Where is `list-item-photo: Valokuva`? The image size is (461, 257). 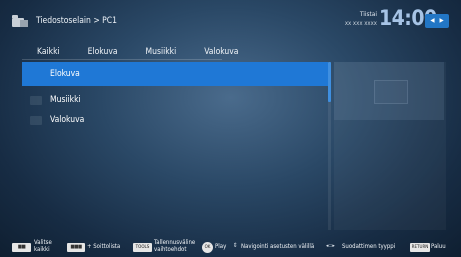 list-item-photo: Valokuva is located at coordinates (175, 120).